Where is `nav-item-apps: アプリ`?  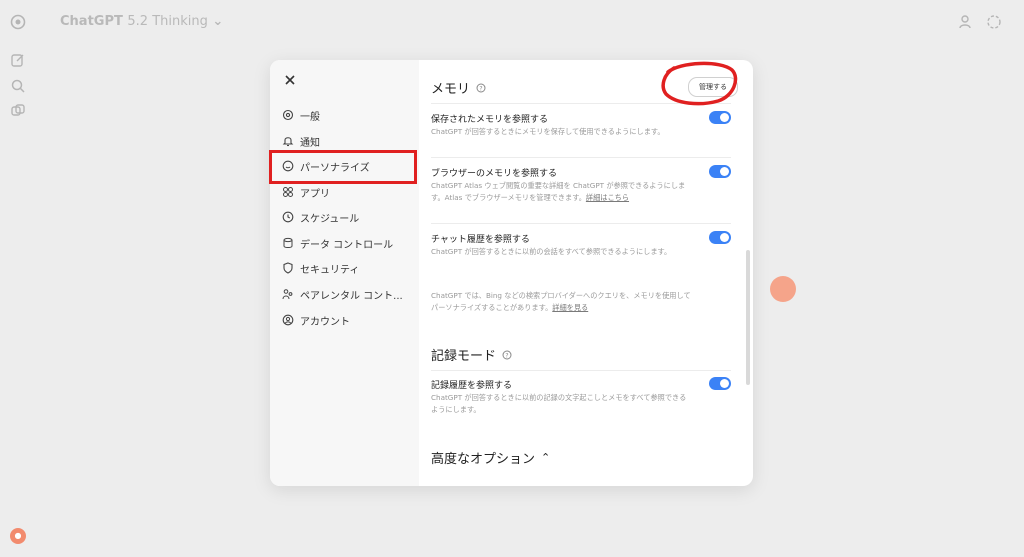 nav-item-apps: アプリ is located at coordinates (347, 192).